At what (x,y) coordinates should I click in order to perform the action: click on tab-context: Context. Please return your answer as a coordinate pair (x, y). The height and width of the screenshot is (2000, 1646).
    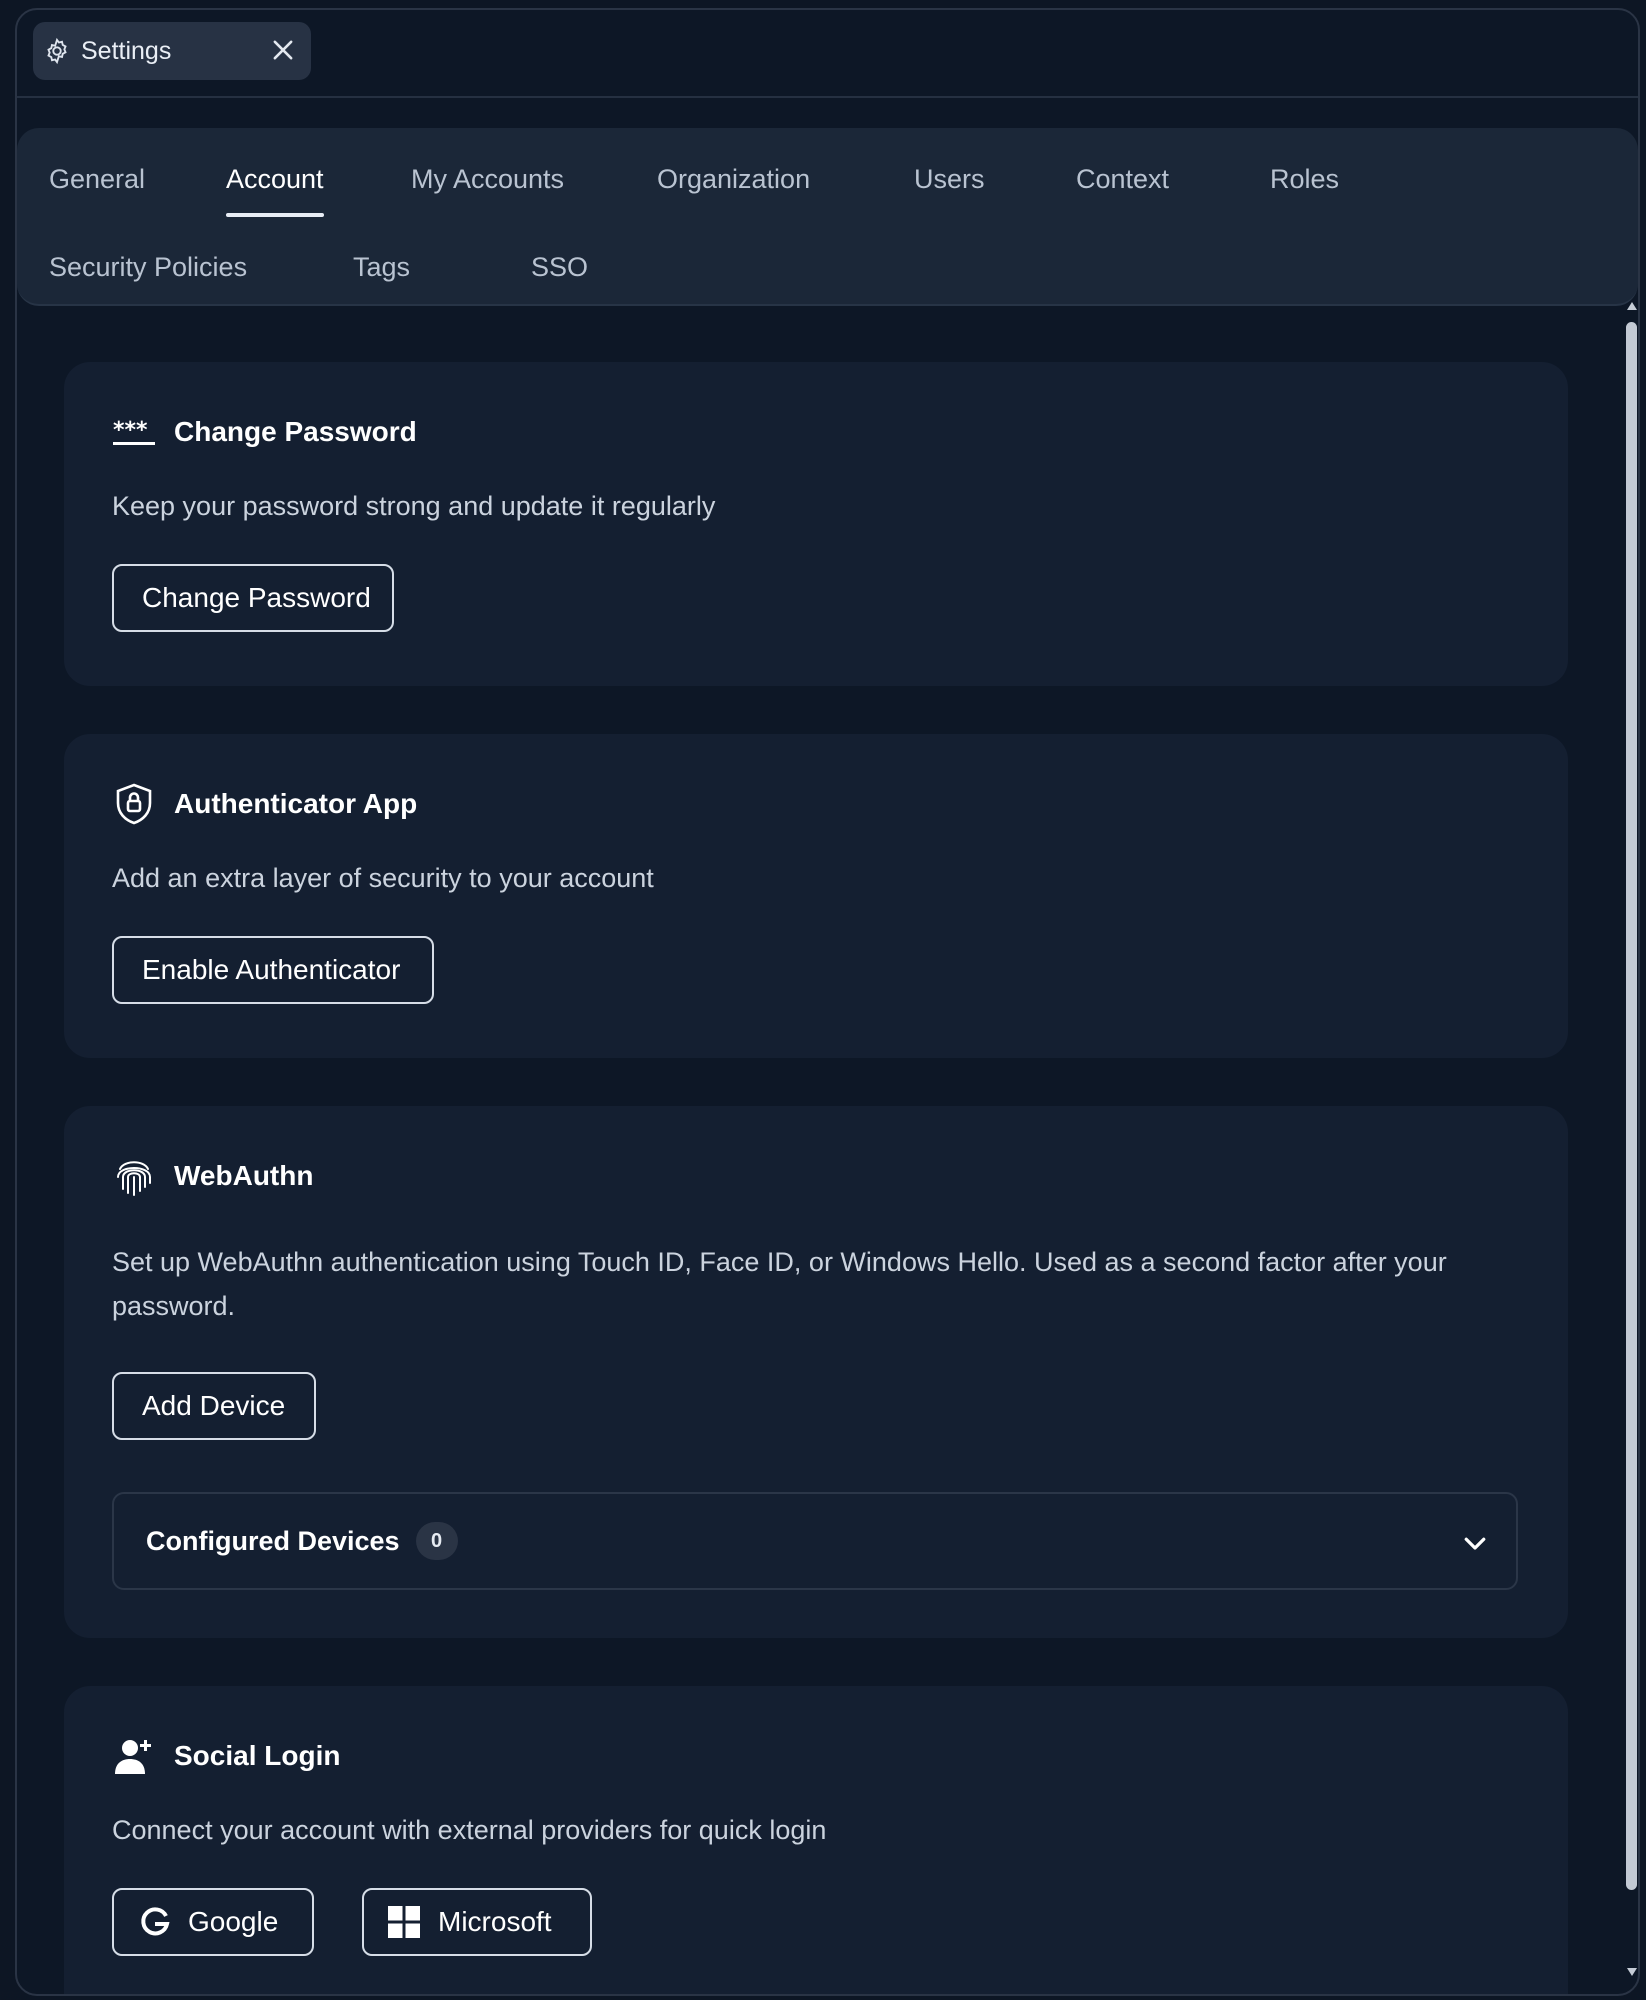
    Looking at the image, I should click on (1122, 179).